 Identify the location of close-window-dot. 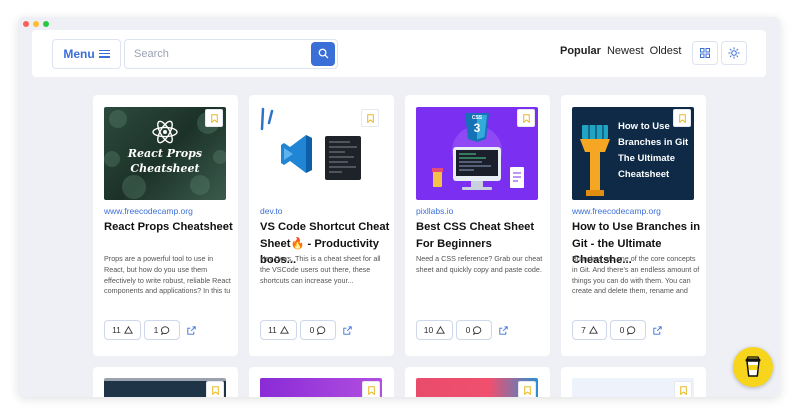
(26, 24).